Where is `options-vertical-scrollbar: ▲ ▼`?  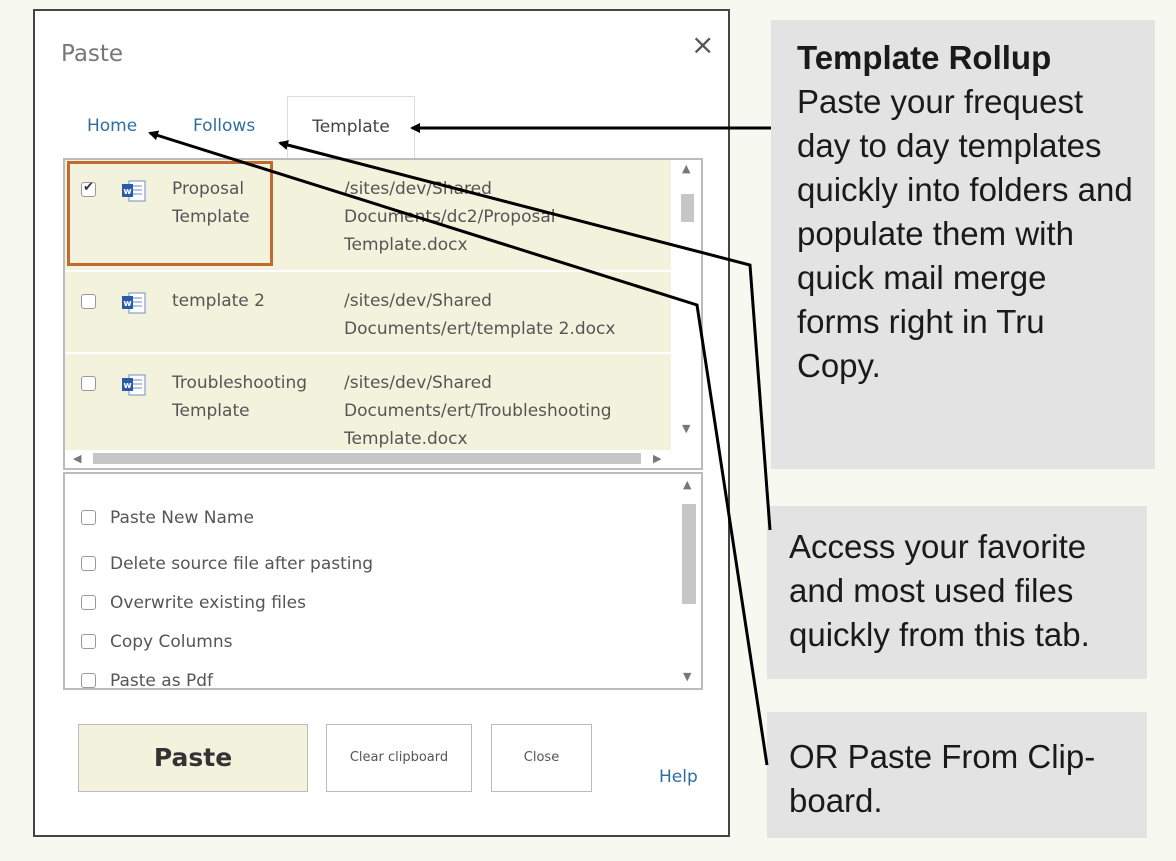
options-vertical-scrollbar: ▲ ▼ is located at coordinates (688, 581).